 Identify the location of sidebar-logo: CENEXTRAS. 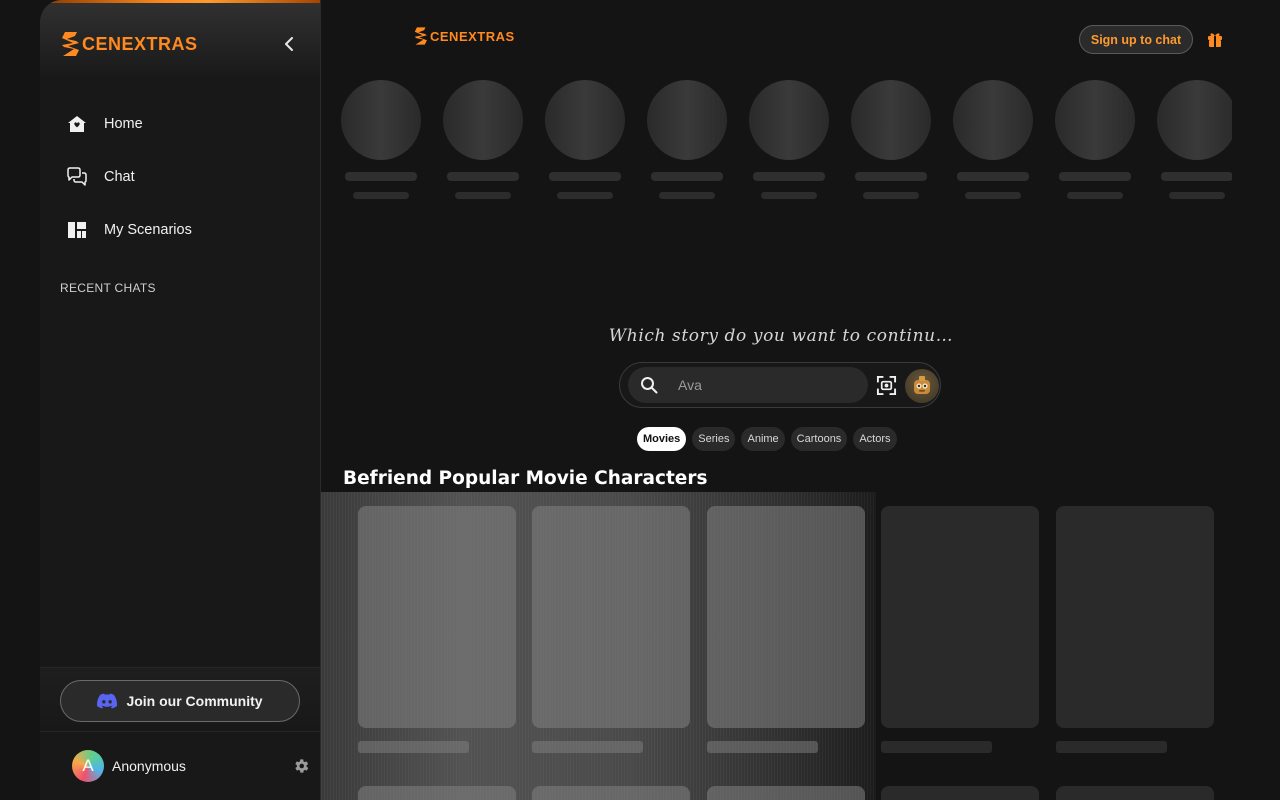
(129, 44).